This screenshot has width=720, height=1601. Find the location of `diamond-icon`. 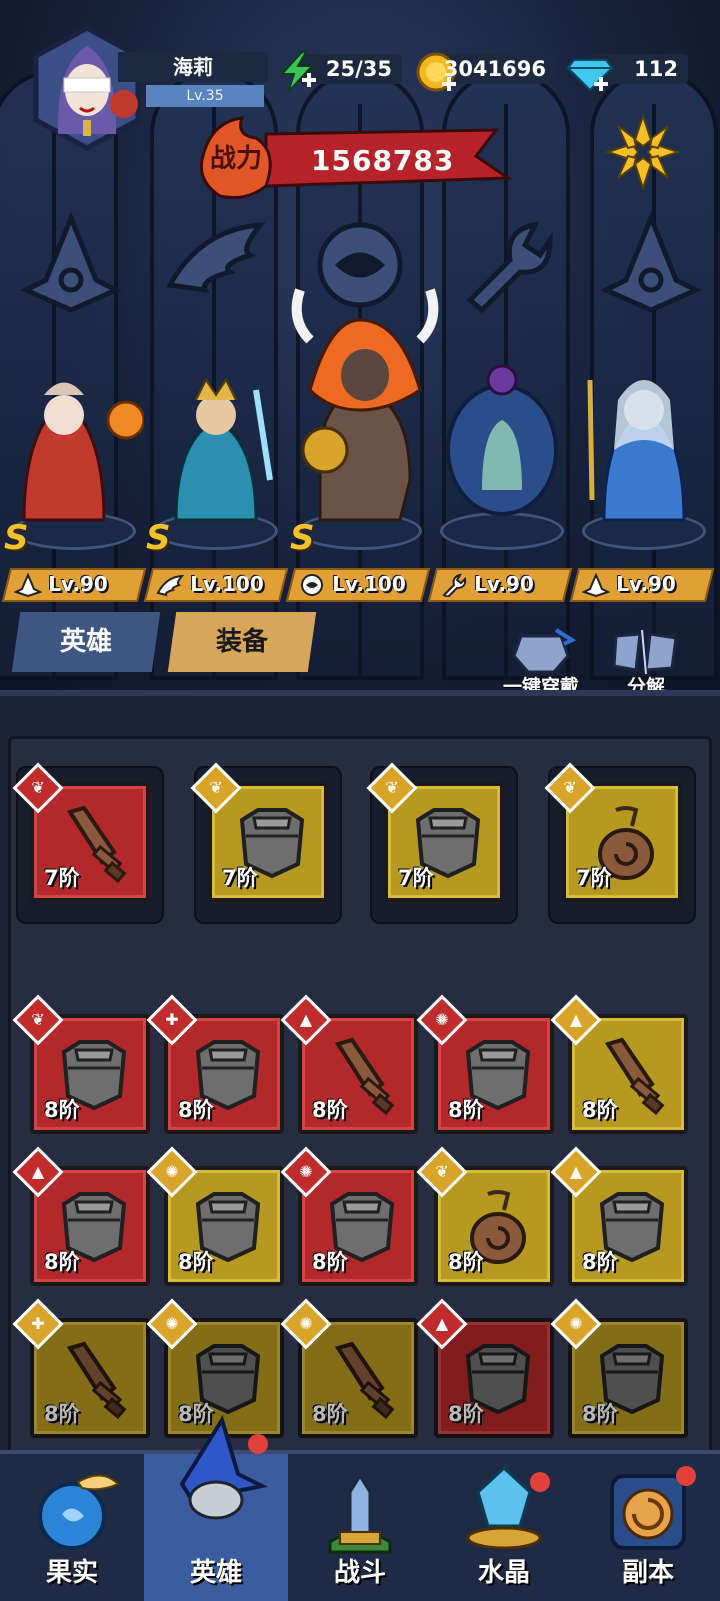

diamond-icon is located at coordinates (590, 75).